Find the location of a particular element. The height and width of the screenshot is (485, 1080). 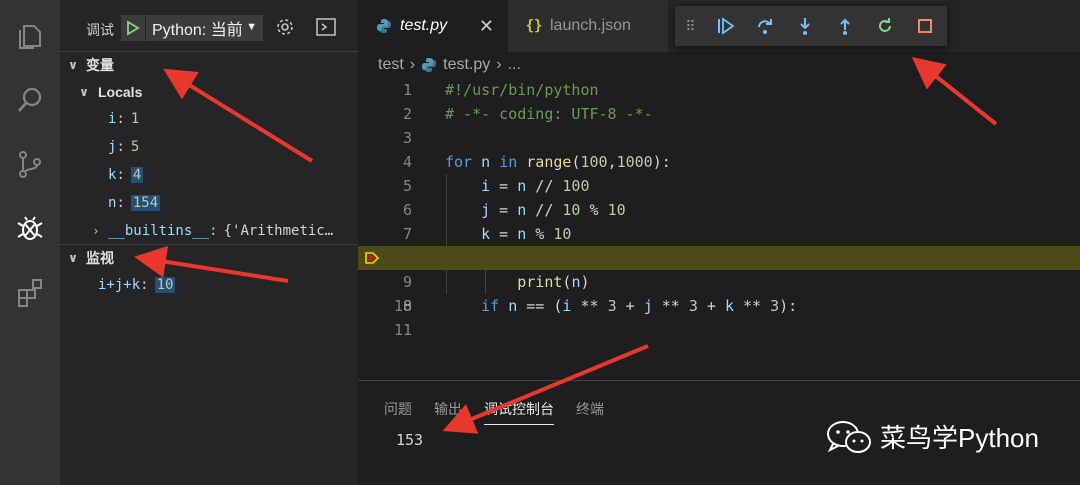

tab-launch-json: {} launch.json is located at coordinates (588, 26).